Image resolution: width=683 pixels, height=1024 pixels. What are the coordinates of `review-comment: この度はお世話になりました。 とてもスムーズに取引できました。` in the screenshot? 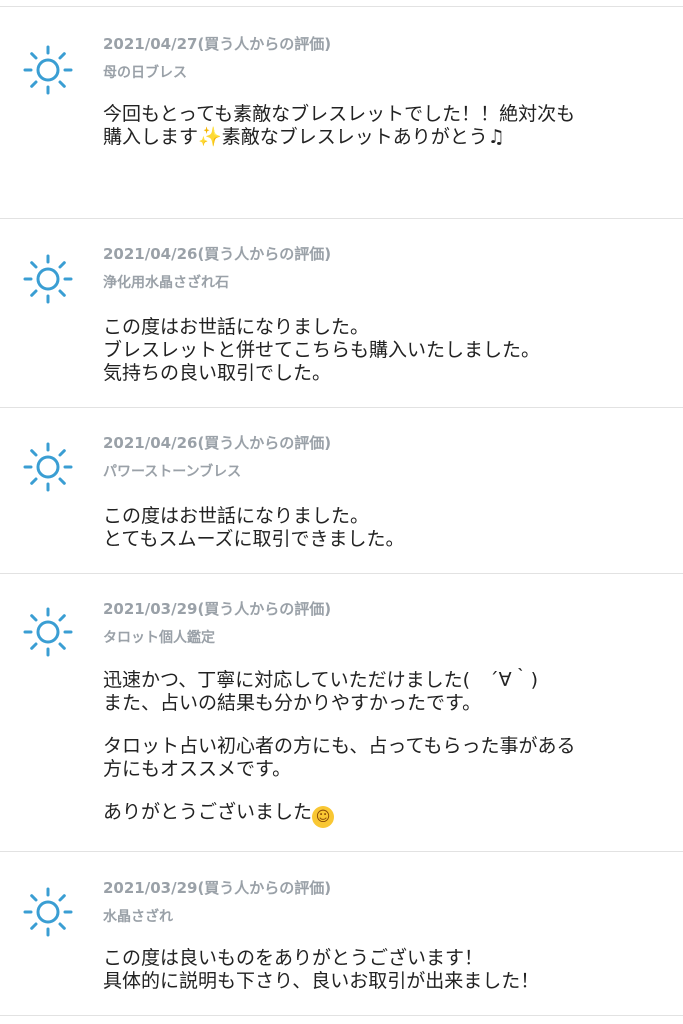 It's located at (254, 527).